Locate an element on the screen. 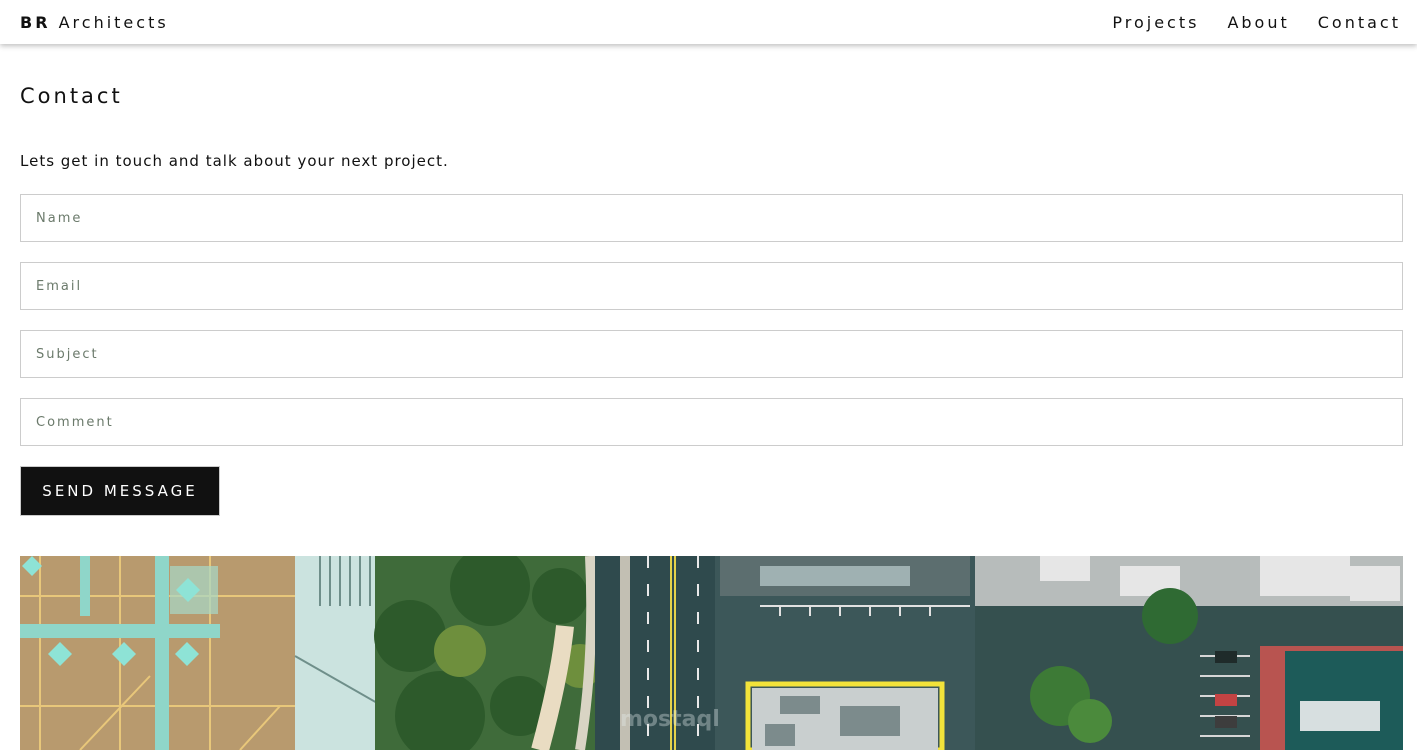 The height and width of the screenshot is (750, 1417). send-message-button: SEND MESSAGE is located at coordinates (120, 491).